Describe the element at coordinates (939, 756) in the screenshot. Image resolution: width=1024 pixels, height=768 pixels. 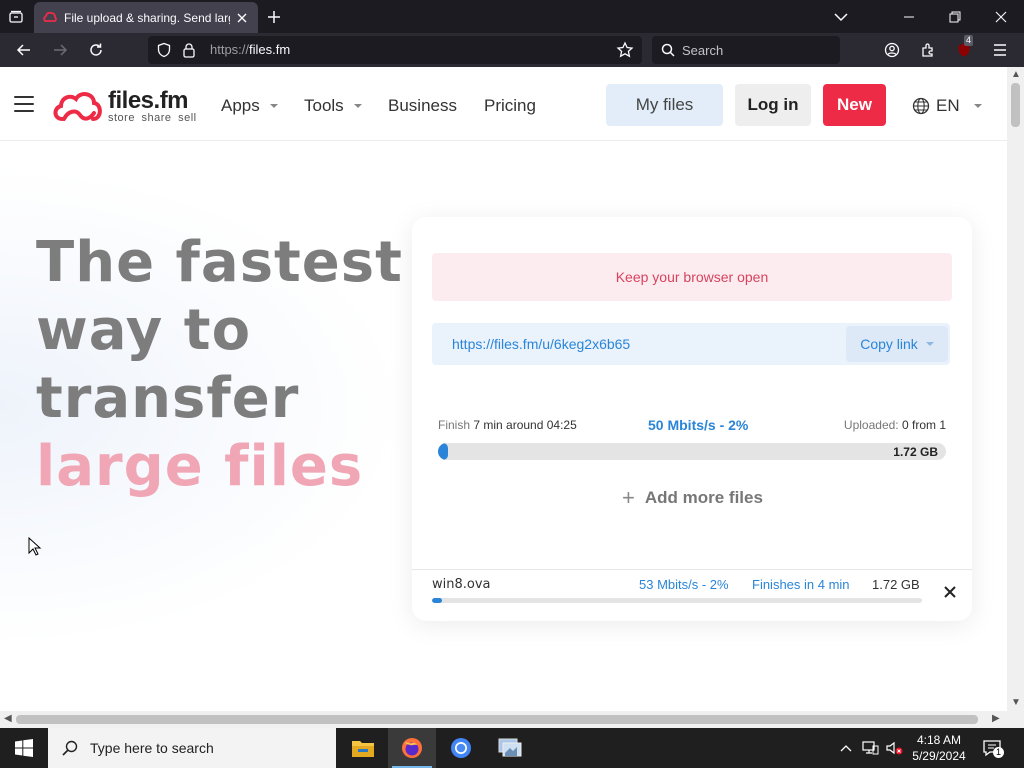
I see `clock-date: 5/29/2024` at that location.